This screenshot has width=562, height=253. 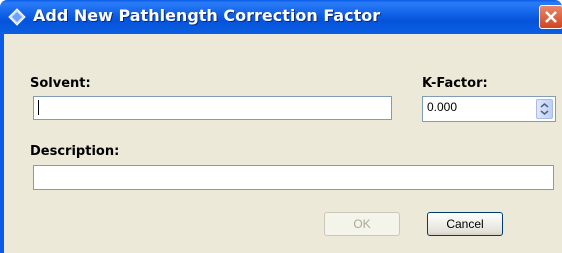 I want to click on cancel-button: Cancel, so click(x=465, y=224).